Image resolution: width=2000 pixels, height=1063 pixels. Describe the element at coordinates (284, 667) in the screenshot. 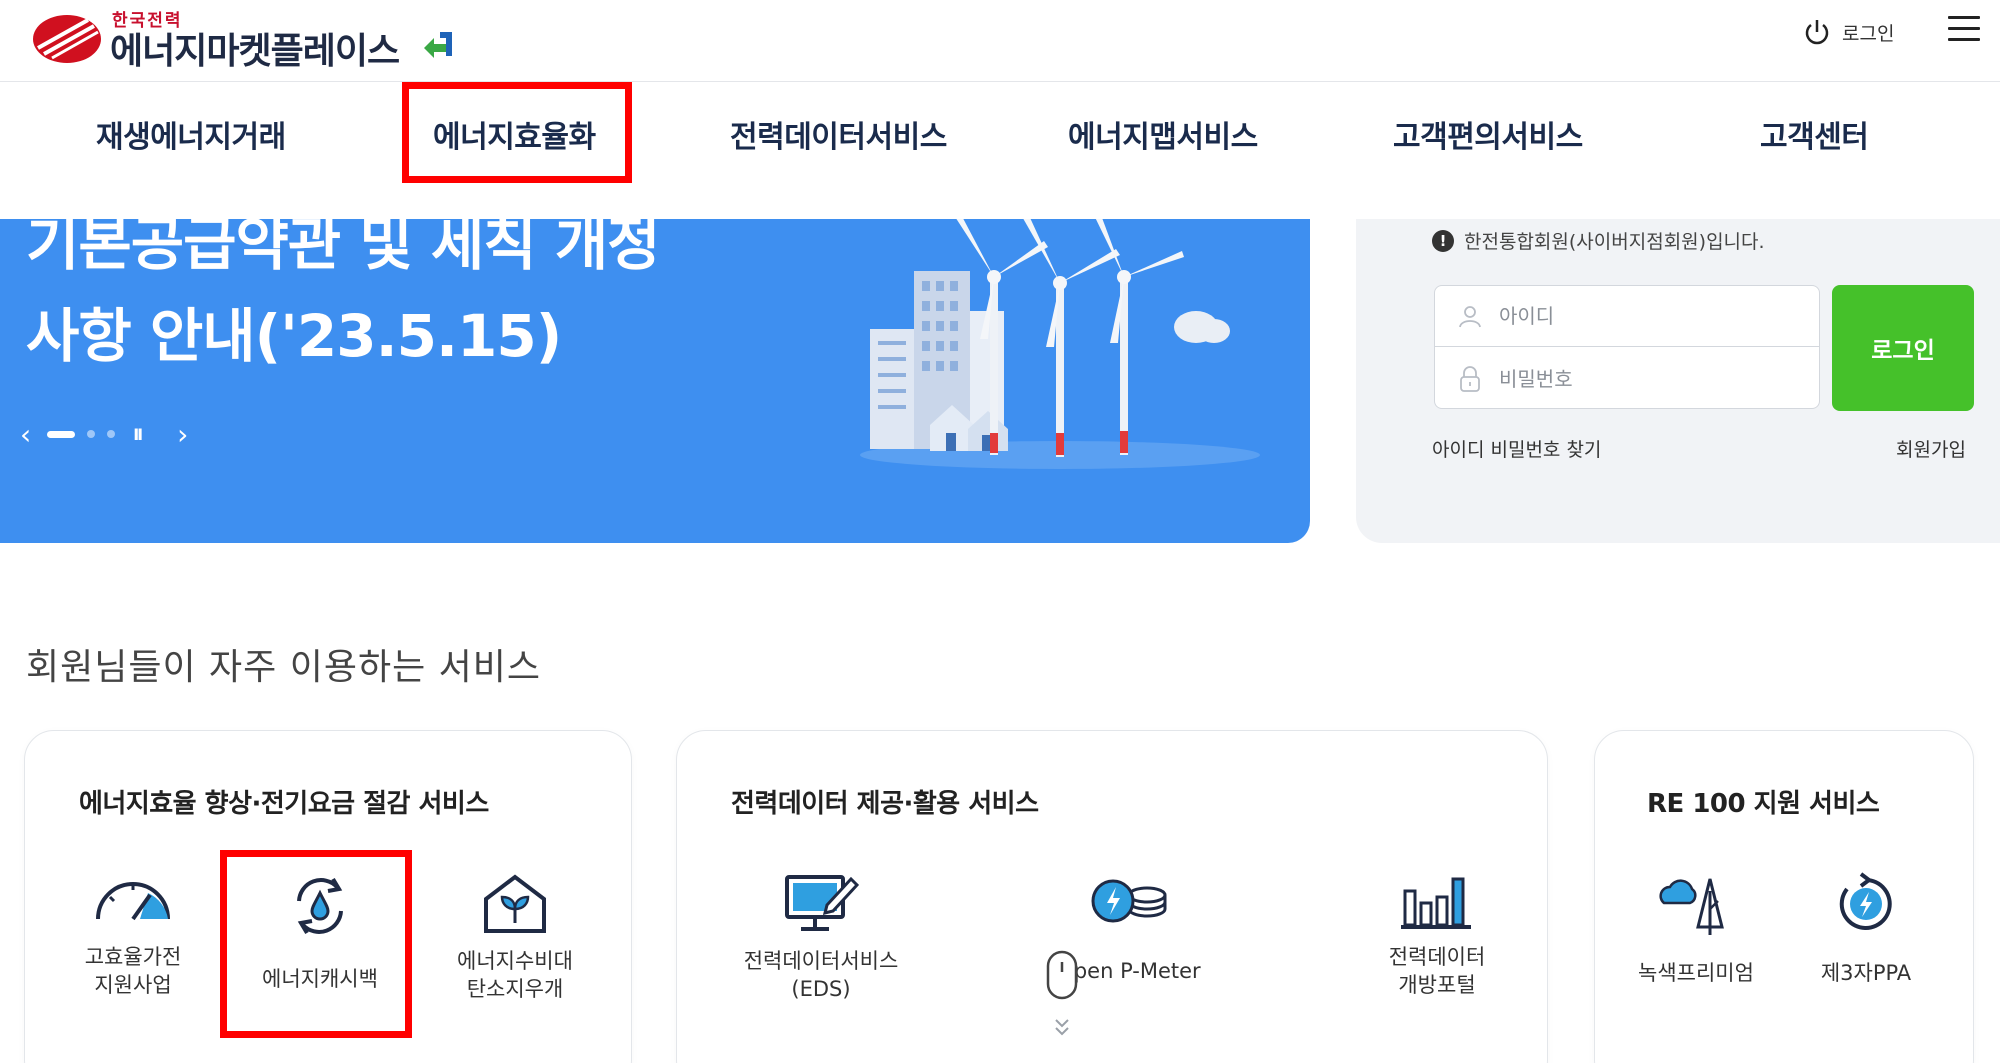

I see `frequent-services-heading: 회원님들이 자주 이용하는 서비스` at that location.